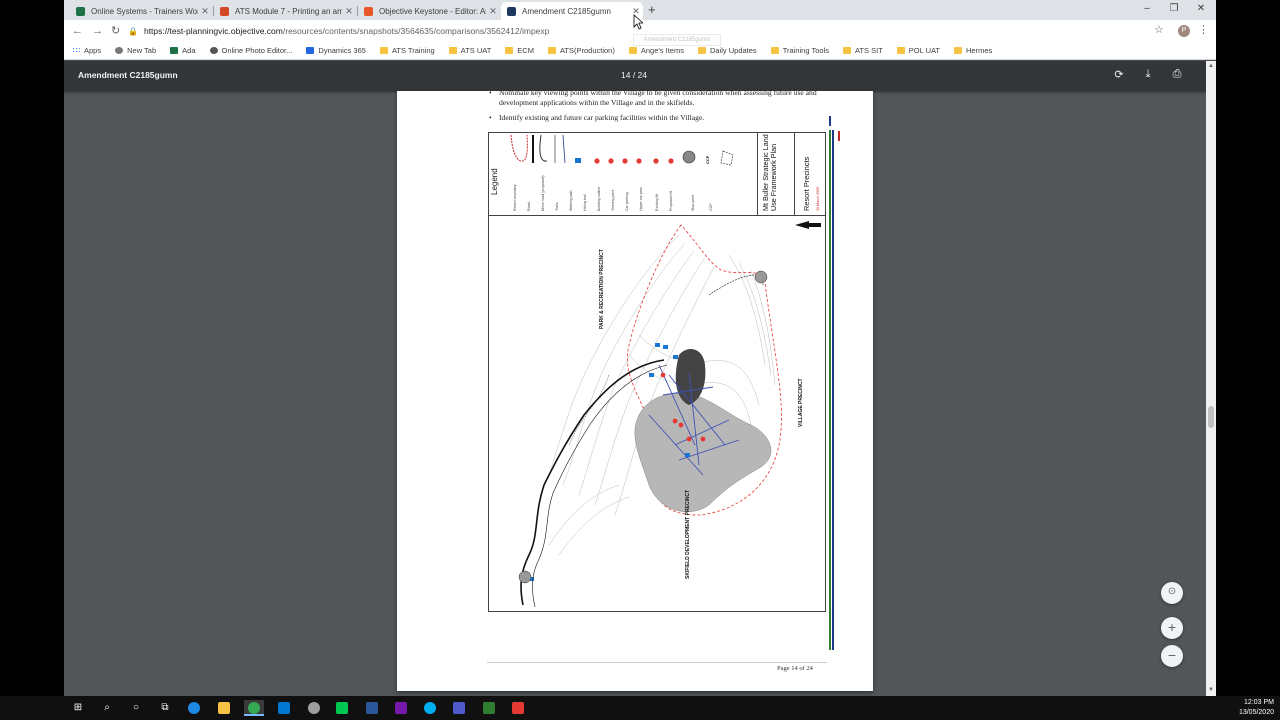  Describe the element at coordinates (805, 50) in the screenshot. I see `bookmark-label: Training Tools` at that location.